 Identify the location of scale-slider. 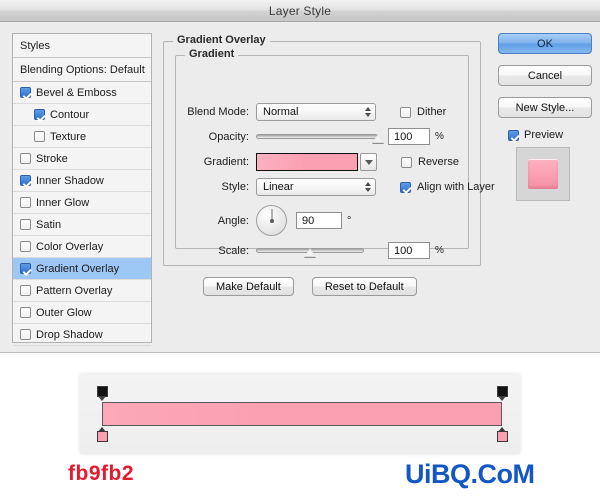
(310, 251).